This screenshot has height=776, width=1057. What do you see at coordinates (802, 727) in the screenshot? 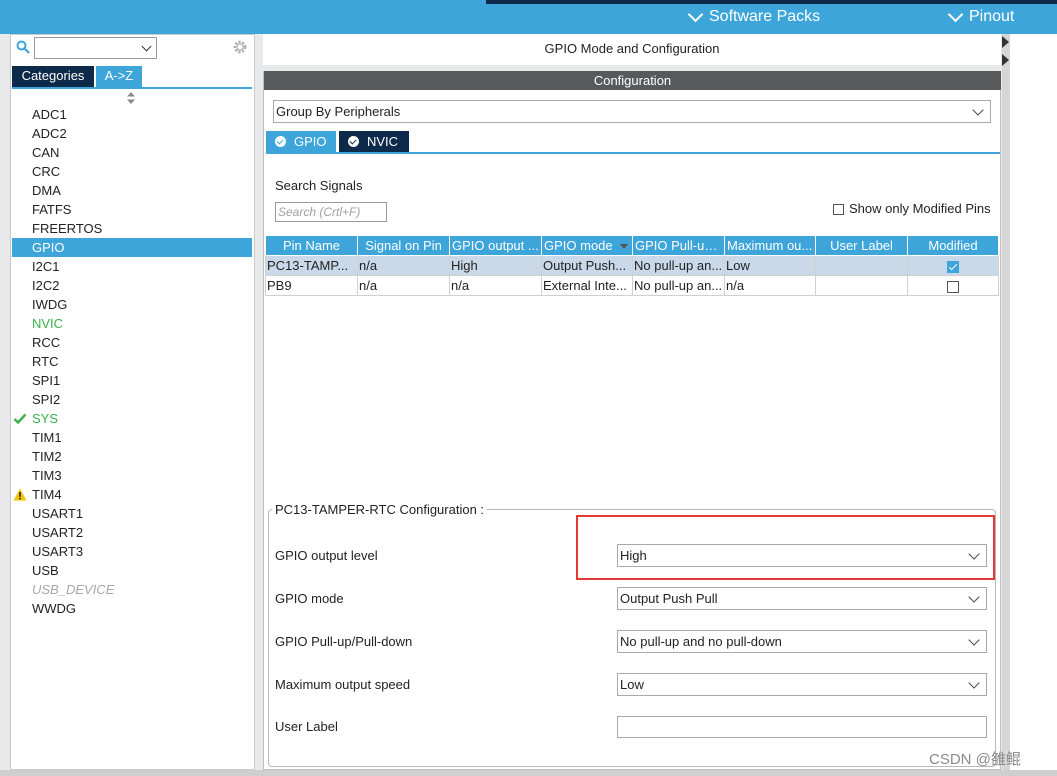
I see `user-label-input` at bounding box center [802, 727].